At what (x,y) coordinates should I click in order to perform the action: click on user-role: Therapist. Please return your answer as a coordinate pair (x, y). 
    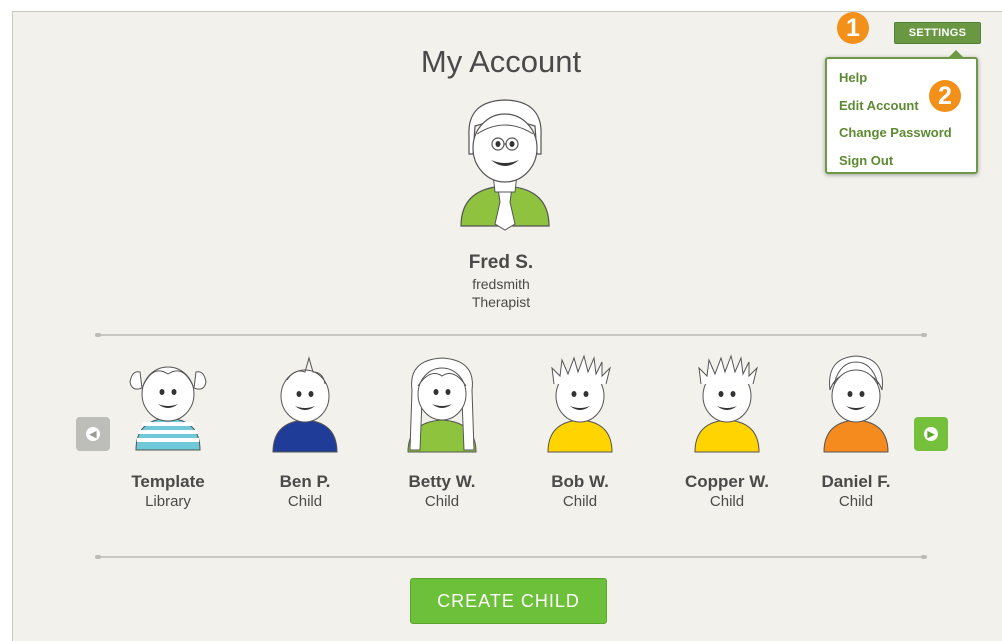
    Looking at the image, I should click on (501, 302).